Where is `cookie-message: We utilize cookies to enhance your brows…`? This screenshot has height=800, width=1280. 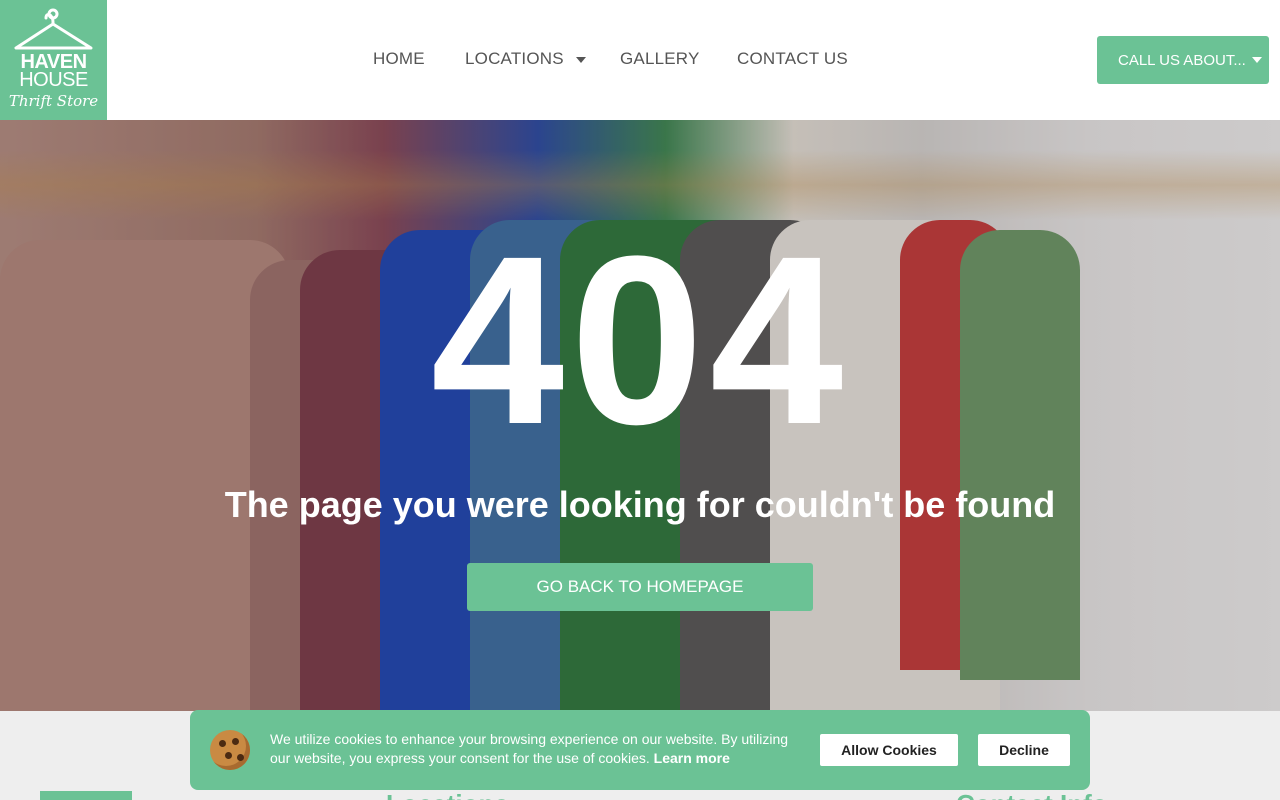 cookie-message: We utilize cookies to enhance your brows… is located at coordinates (540, 749).